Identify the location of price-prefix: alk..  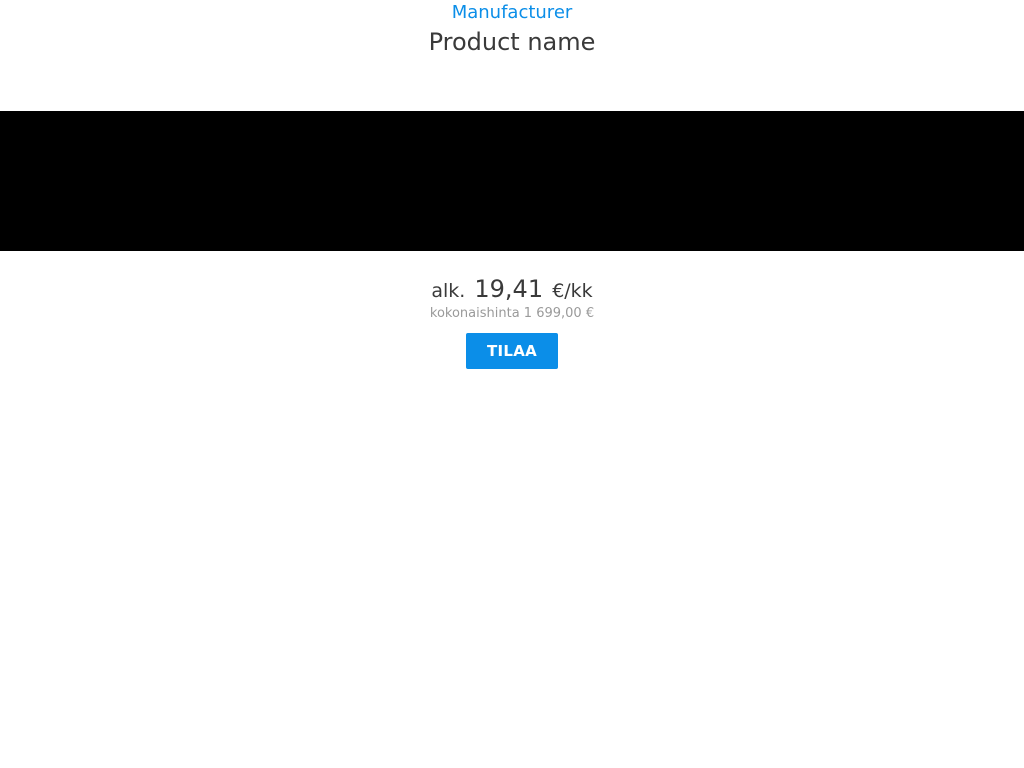
(448, 291).